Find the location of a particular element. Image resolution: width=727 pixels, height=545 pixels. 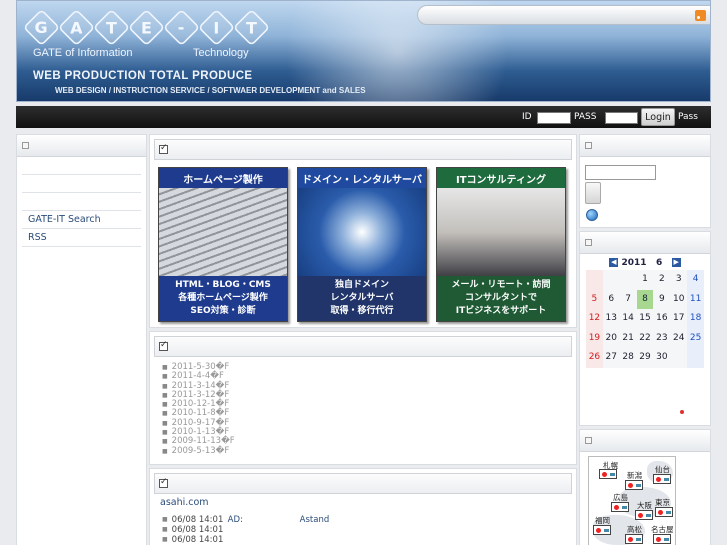

banner-title: ホームページ製作 is located at coordinates (223, 178).